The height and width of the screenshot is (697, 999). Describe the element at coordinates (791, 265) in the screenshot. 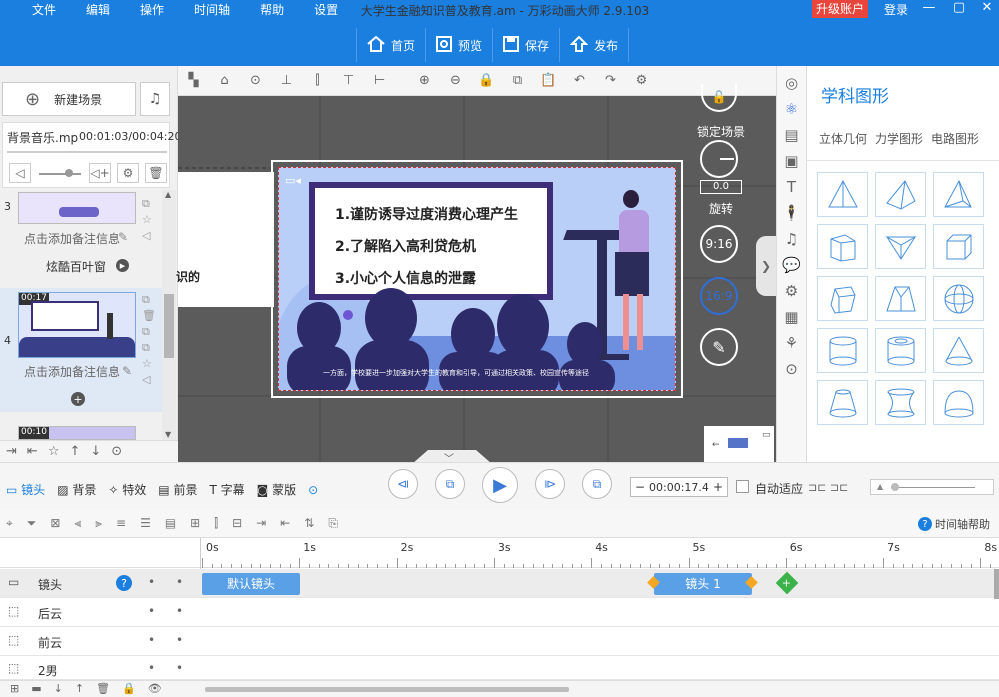

I see `bubble-icon: 💬` at that location.